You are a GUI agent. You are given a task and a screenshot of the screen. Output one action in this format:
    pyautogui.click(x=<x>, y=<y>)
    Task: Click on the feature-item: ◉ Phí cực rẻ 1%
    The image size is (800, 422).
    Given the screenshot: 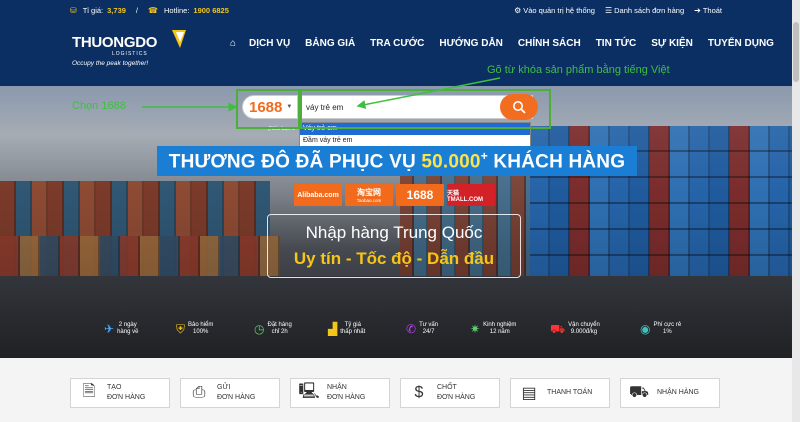 What is the action you would take?
    pyautogui.click(x=661, y=328)
    